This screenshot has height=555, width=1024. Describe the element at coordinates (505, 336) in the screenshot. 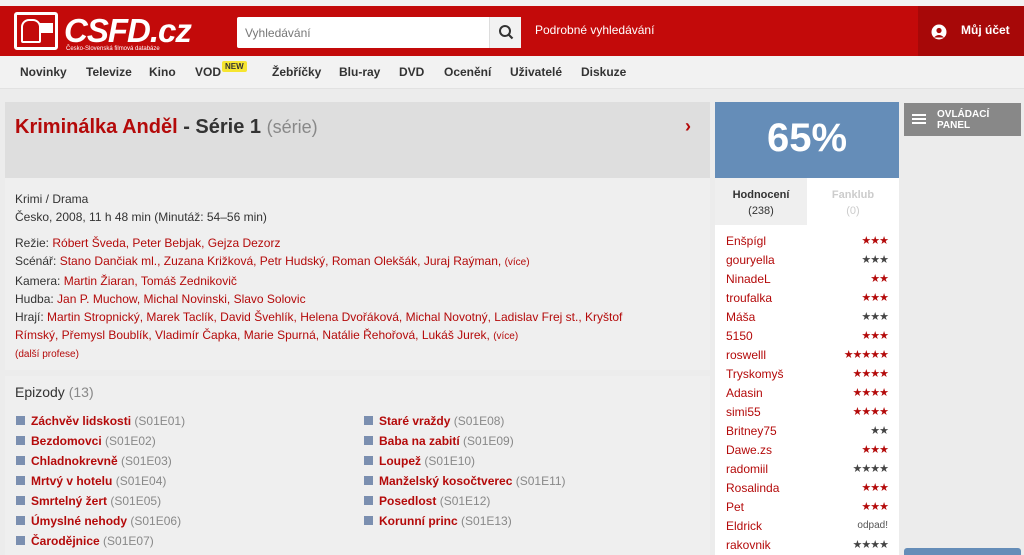

I see `cast-more-link: (více)` at that location.